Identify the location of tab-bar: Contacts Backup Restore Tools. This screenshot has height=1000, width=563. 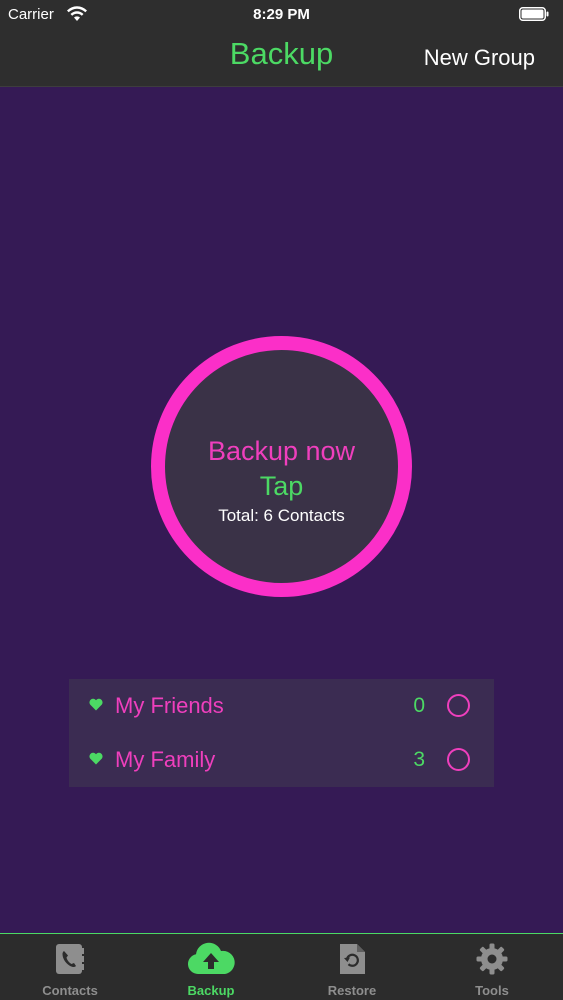
(281, 966).